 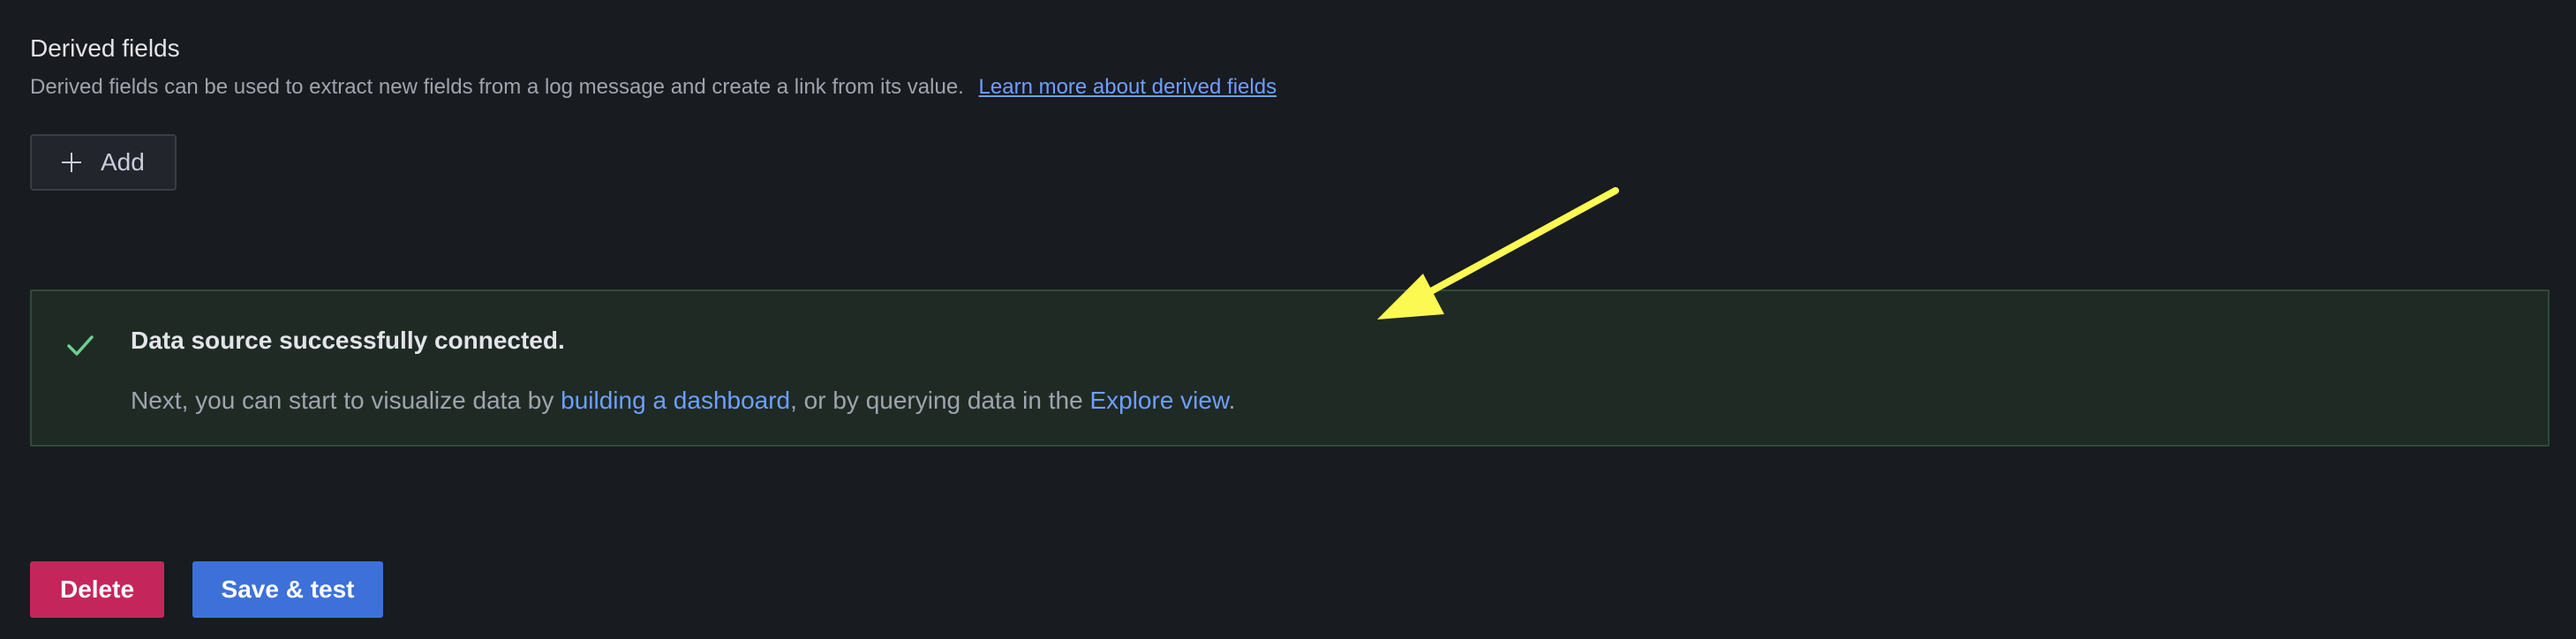 What do you see at coordinates (97, 589) in the screenshot?
I see `delete-button: Delete` at bounding box center [97, 589].